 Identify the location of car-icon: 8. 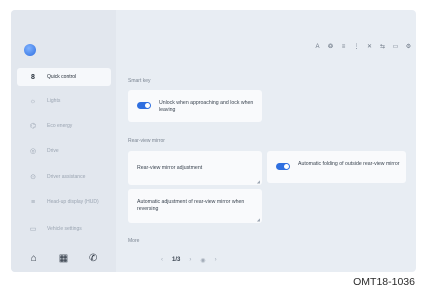
(33, 77).